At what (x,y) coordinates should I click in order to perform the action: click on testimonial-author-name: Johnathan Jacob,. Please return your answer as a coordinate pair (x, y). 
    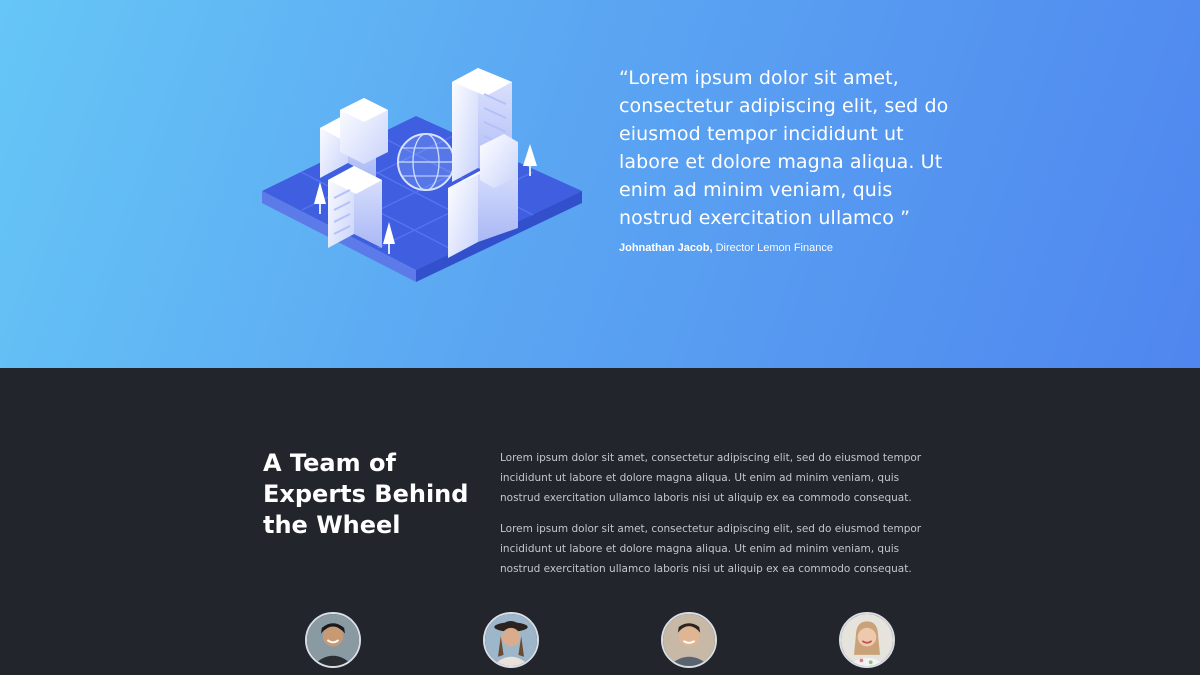
    Looking at the image, I should click on (666, 248).